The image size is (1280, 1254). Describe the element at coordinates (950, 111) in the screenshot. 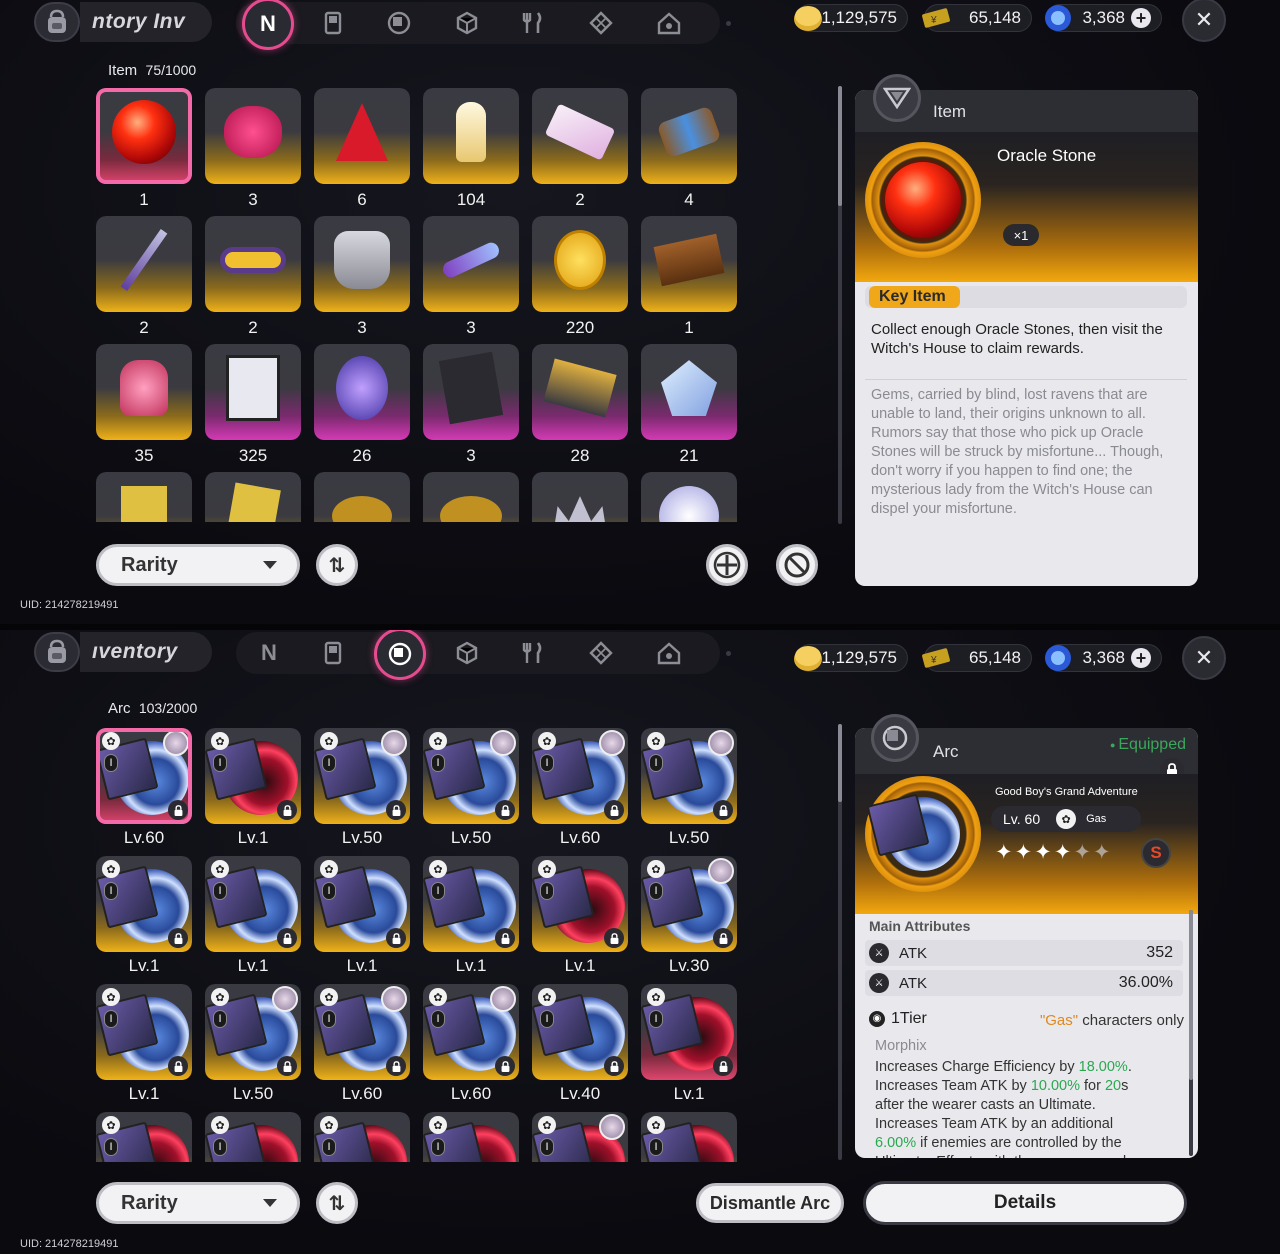

I see `card-header-label: Item` at that location.